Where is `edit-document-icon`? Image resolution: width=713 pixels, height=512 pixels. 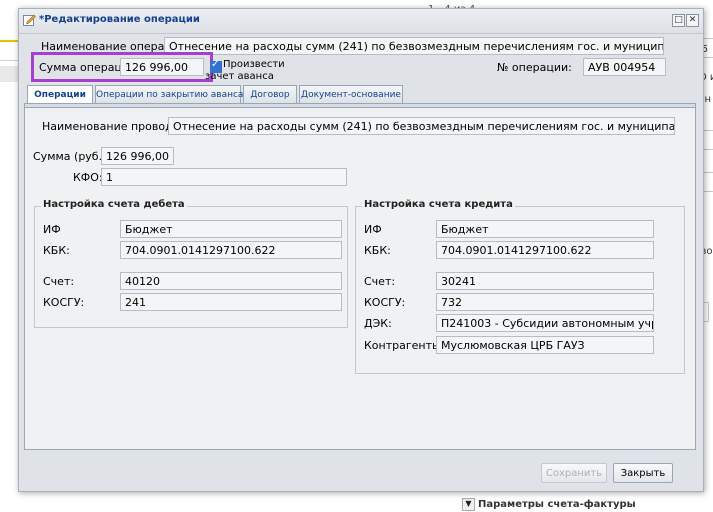 edit-document-icon is located at coordinates (29, 20).